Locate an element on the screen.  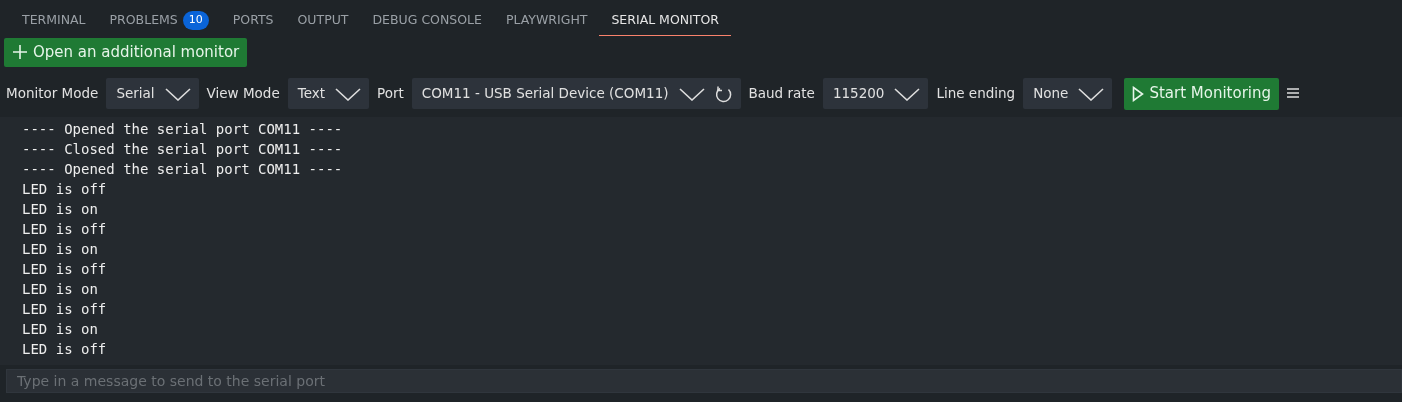
panel-tab: PROBLEMS 10 is located at coordinates (159, 21).